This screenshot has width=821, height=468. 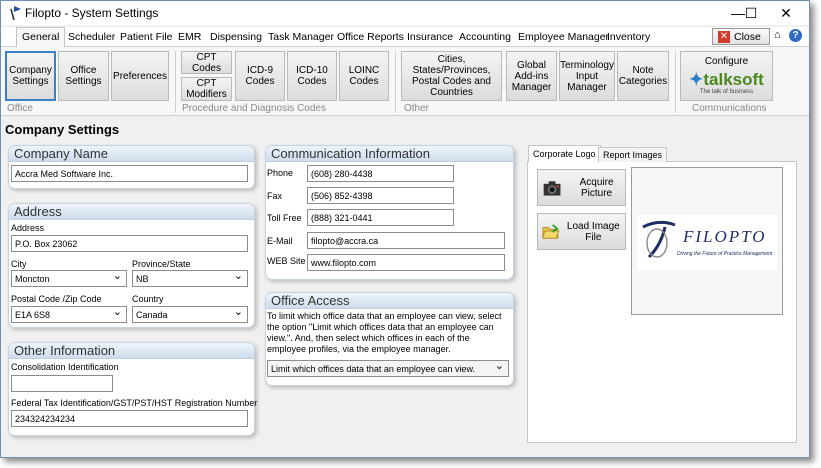 What do you see at coordinates (380, 195) in the screenshot?
I see `fax-input: (506) 852-4398` at bounding box center [380, 195].